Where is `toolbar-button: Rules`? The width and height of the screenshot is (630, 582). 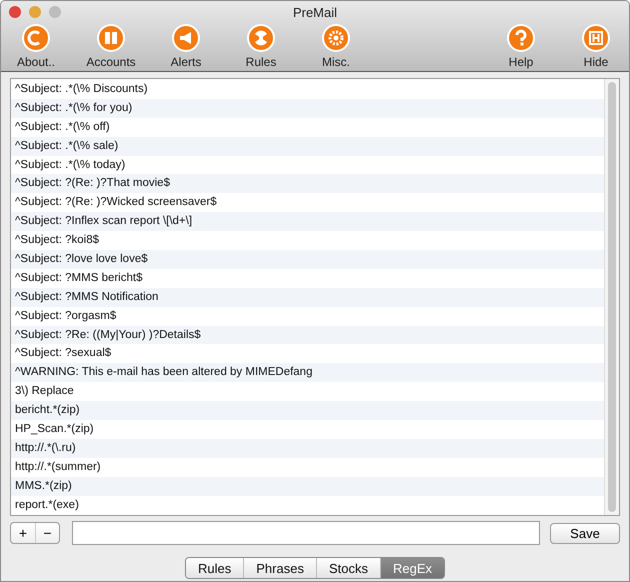 toolbar-button: Rules is located at coordinates (261, 47).